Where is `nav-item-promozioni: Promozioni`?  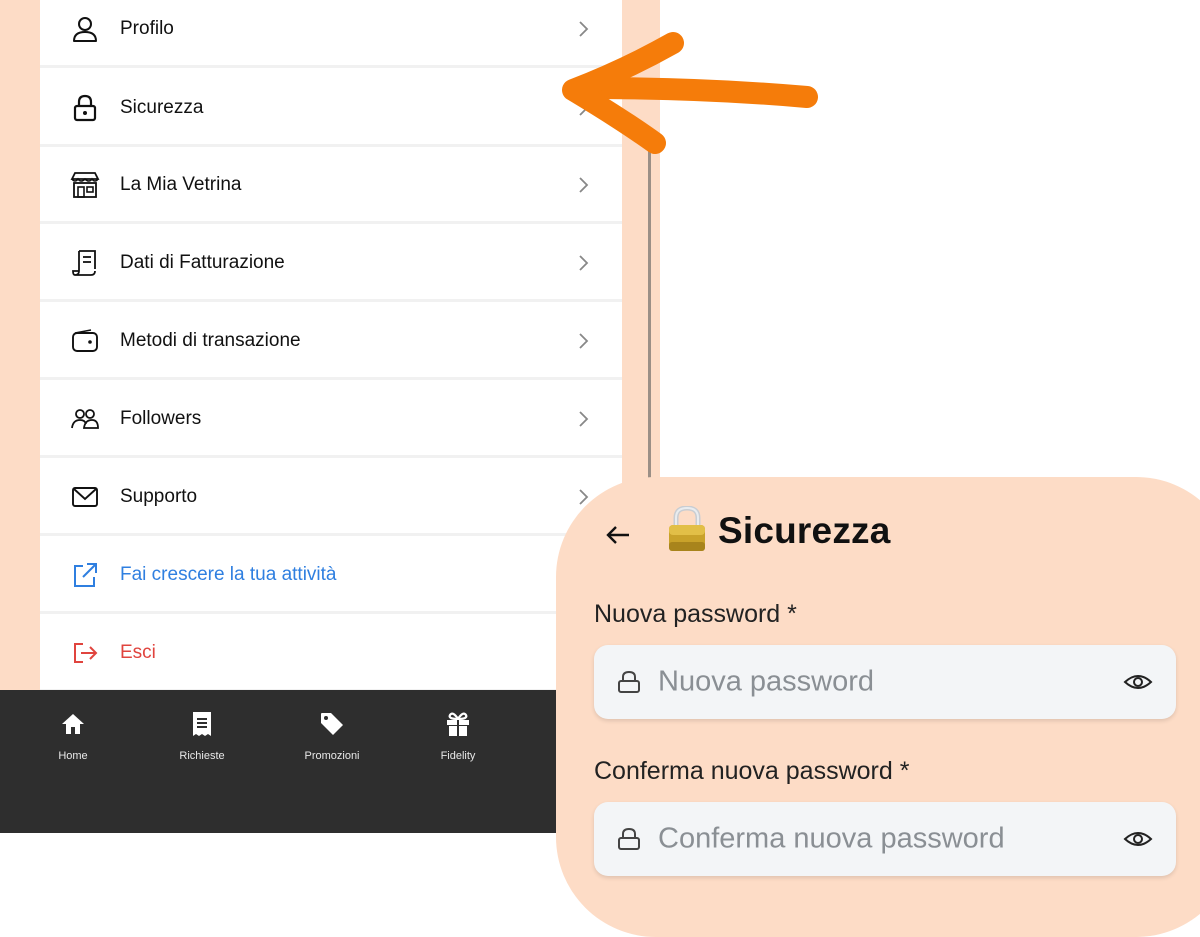
nav-item-promozioni: Promozioni is located at coordinates (332, 735).